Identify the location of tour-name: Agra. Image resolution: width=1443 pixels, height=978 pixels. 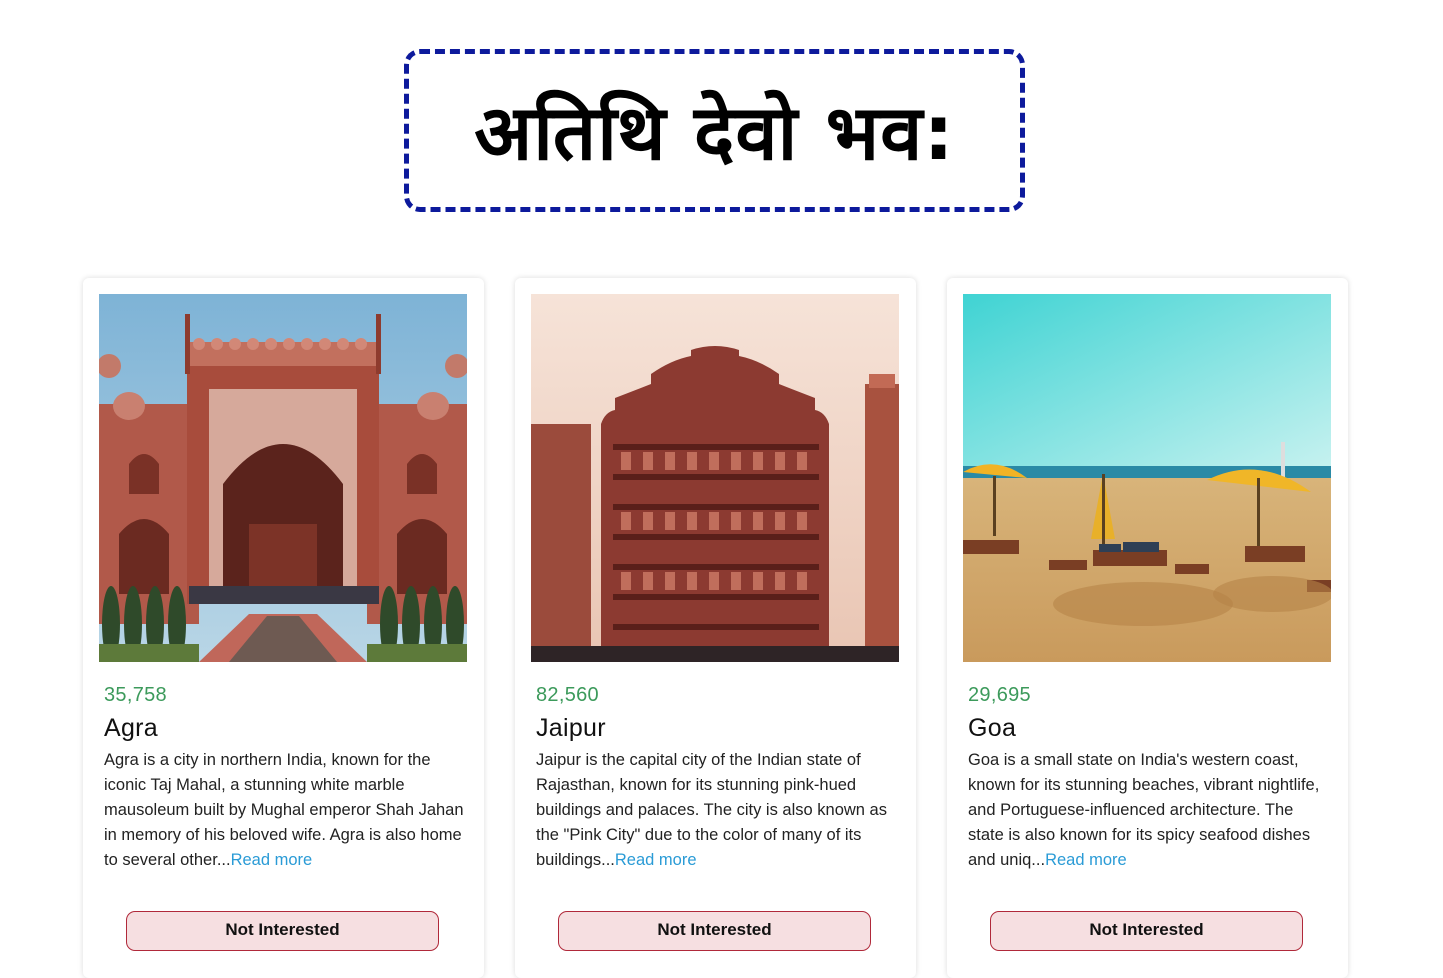
(131, 728).